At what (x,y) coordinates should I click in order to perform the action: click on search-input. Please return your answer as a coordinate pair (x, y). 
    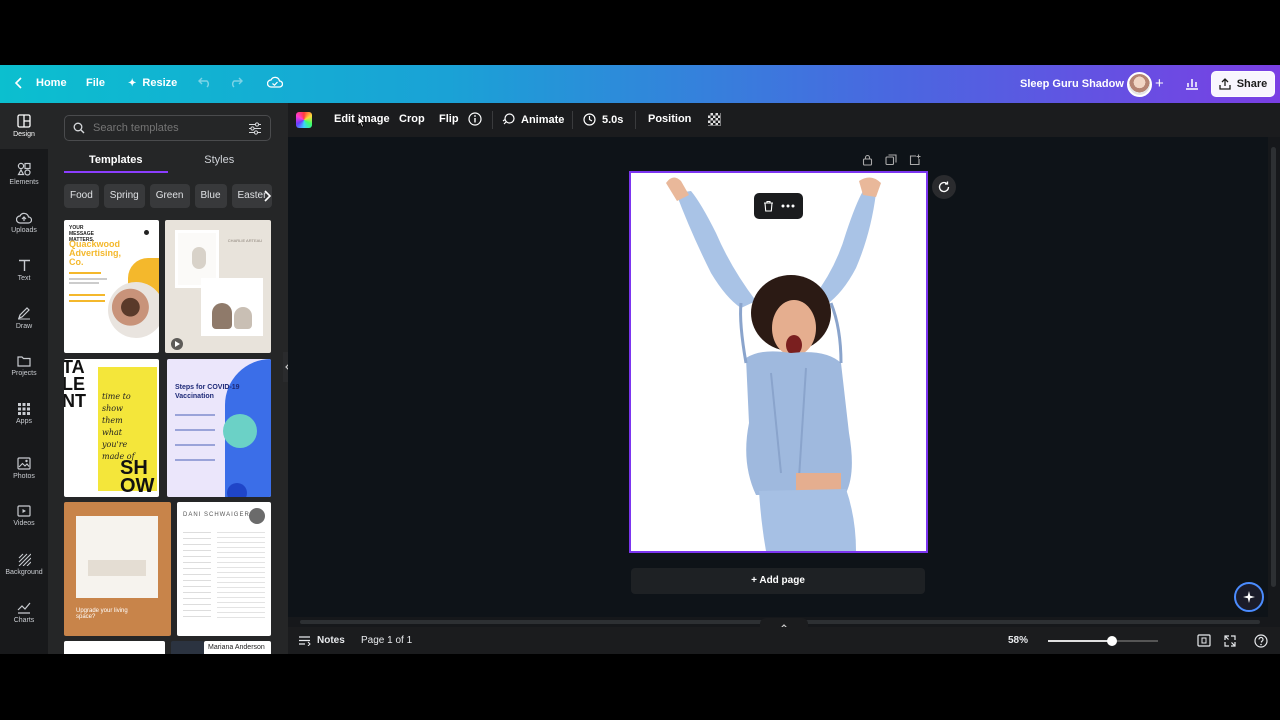
    Looking at the image, I should click on (168, 128).